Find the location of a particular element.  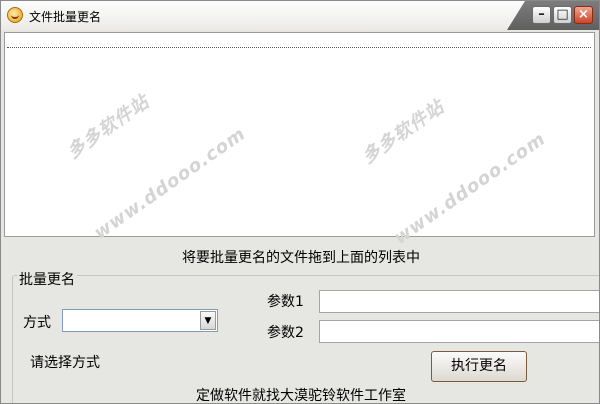

param1-input is located at coordinates (459, 301).